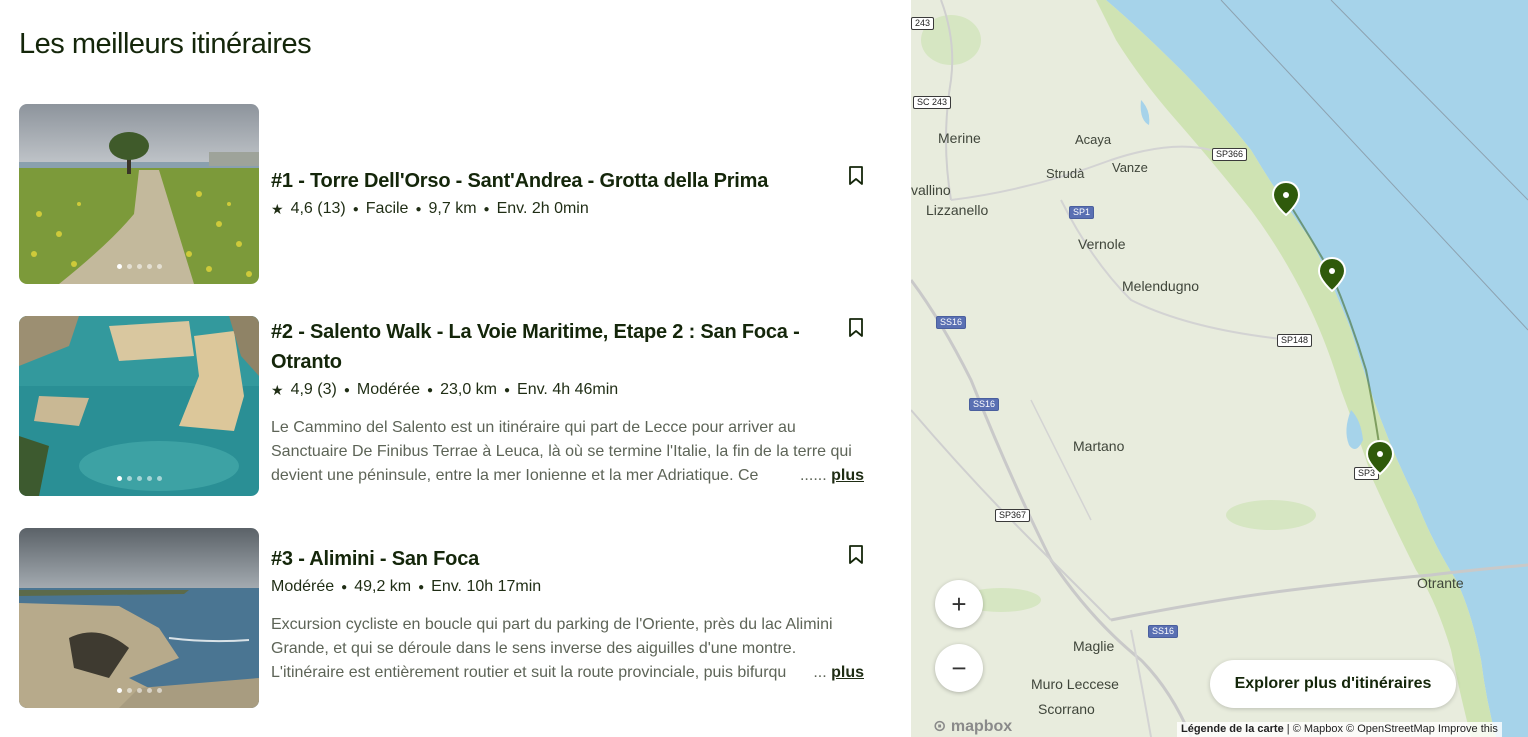  Describe the element at coordinates (1102, 244) in the screenshot. I see `place-label: Vernole` at that location.